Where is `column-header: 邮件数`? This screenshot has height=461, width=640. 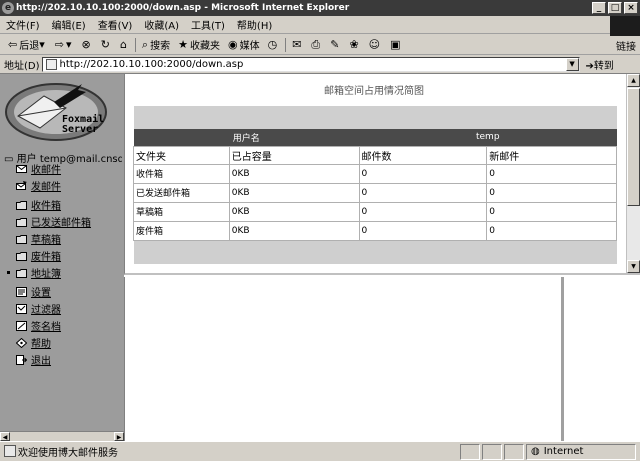 column-header: 邮件数 is located at coordinates (423, 155).